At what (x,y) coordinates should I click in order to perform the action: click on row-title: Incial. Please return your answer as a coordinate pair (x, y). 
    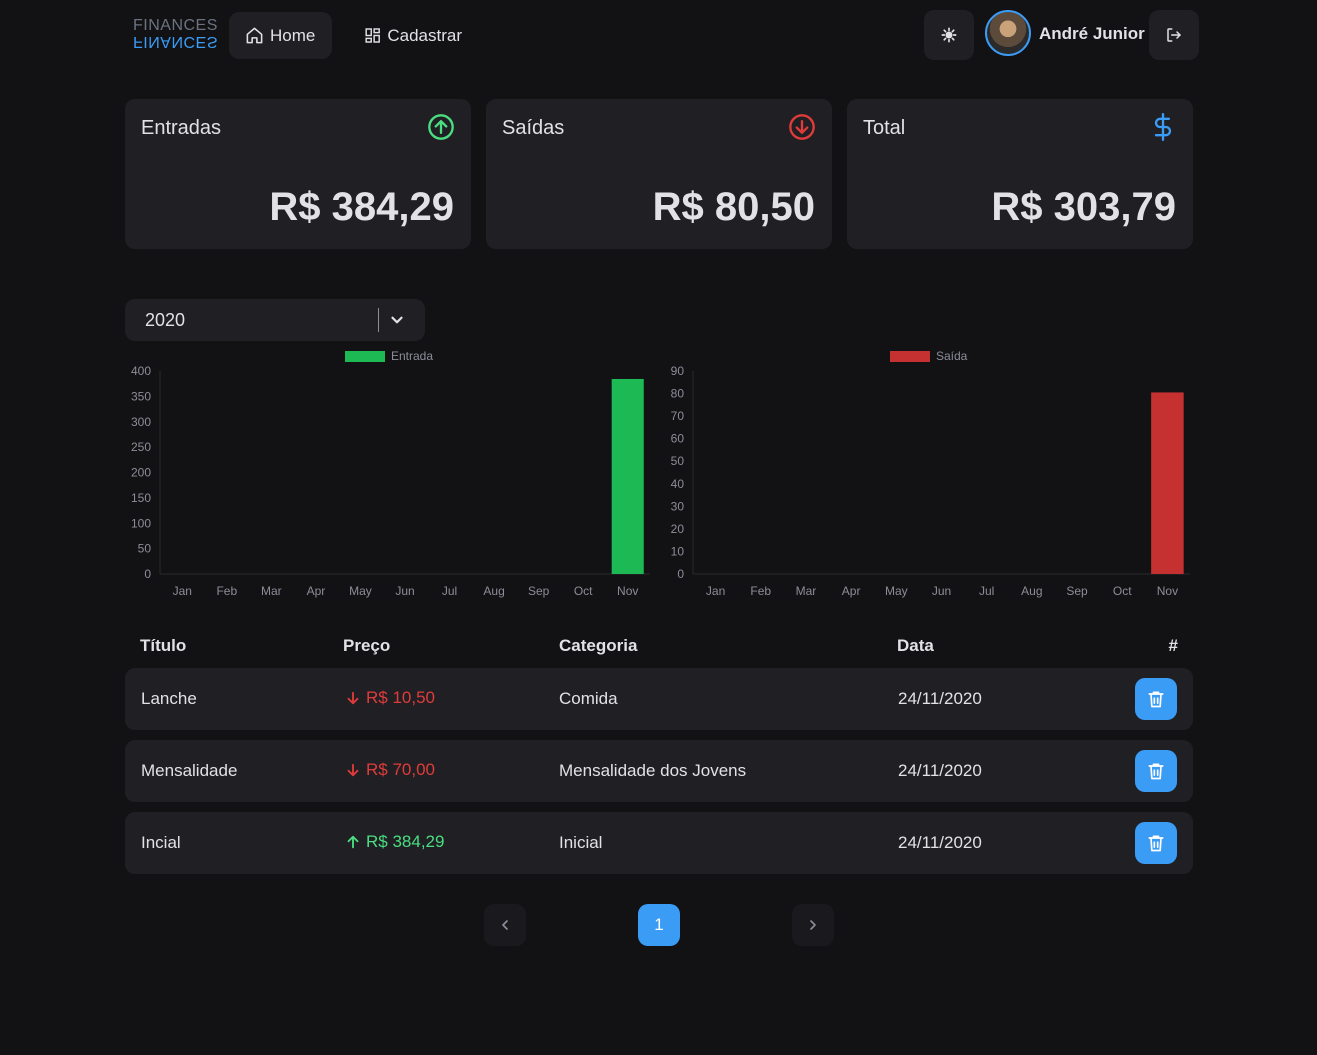
    Looking at the image, I should click on (161, 842).